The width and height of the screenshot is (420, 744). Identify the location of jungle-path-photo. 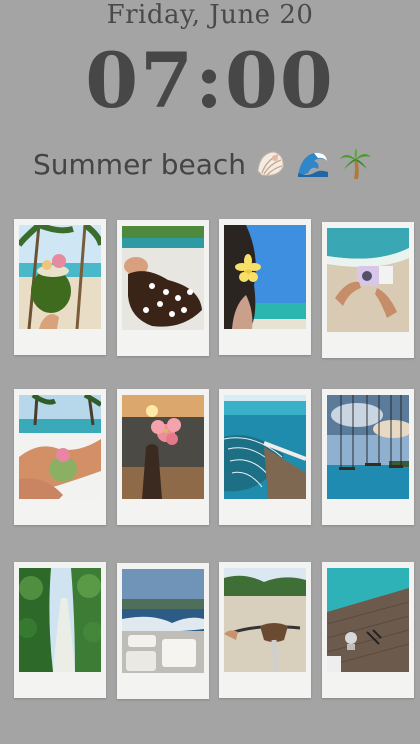
(60, 620).